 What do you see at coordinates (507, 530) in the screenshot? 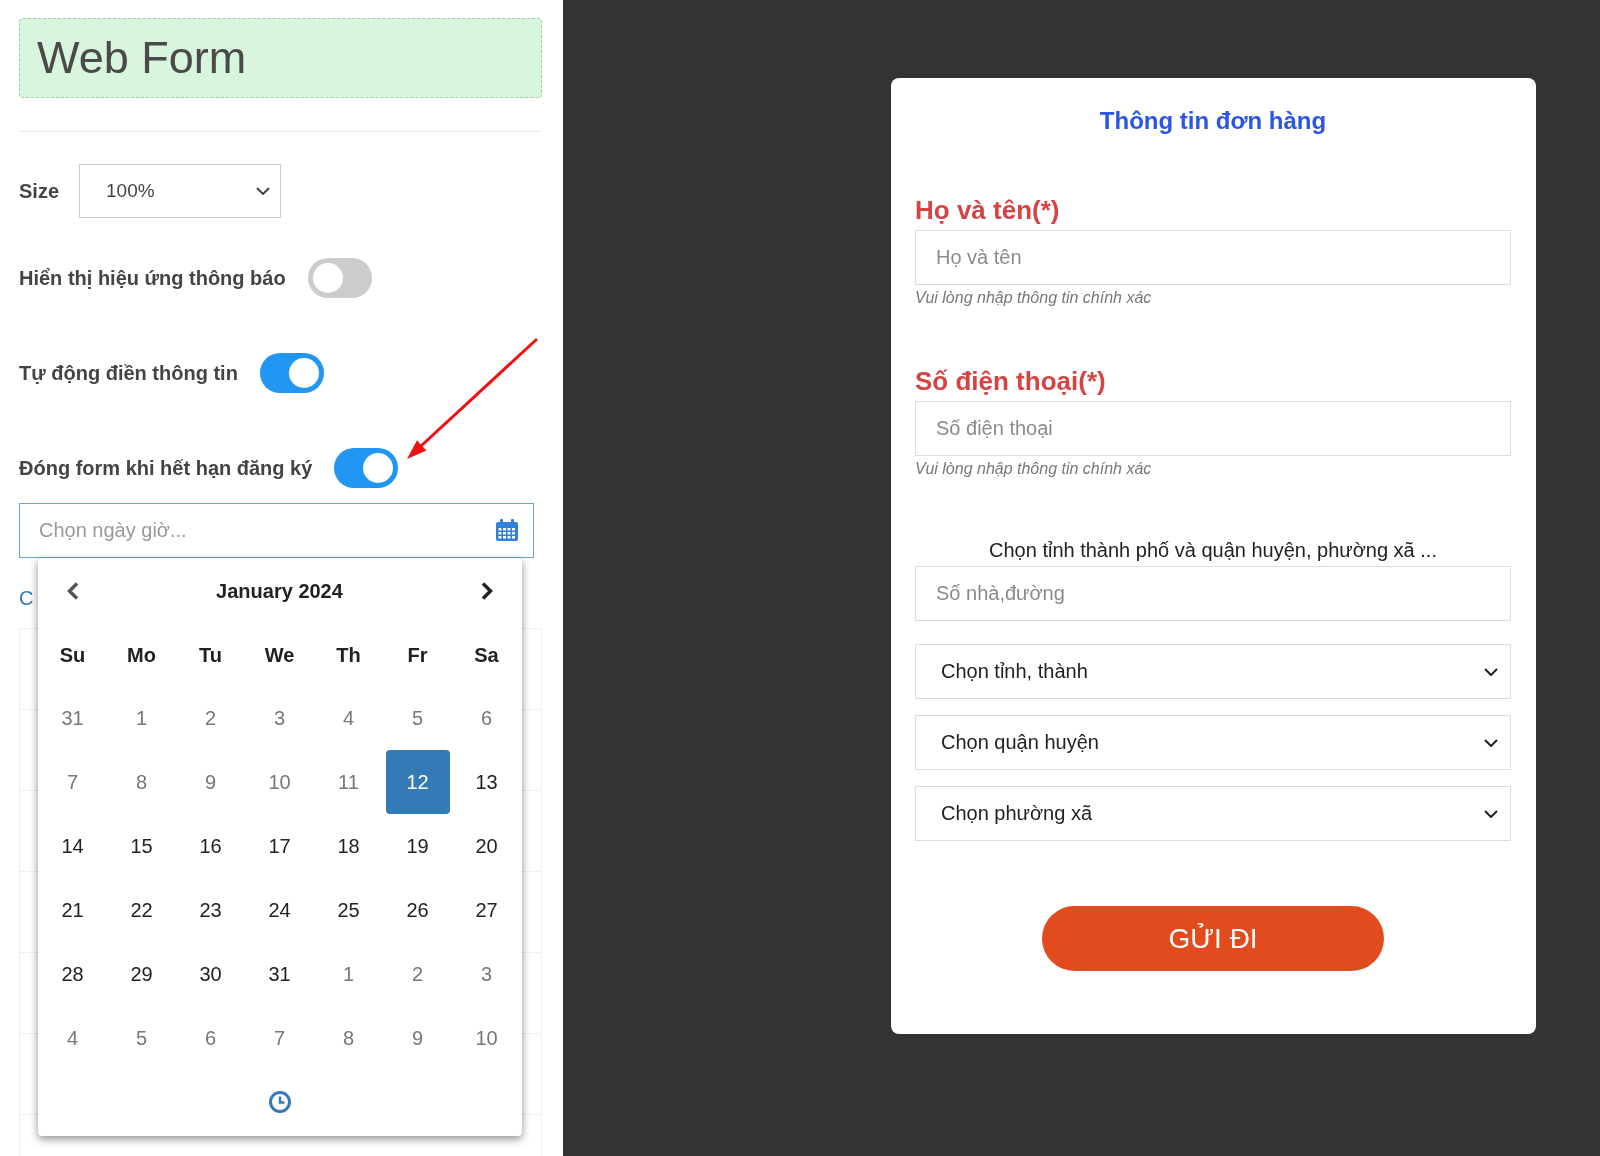
I see `calendar-icon` at bounding box center [507, 530].